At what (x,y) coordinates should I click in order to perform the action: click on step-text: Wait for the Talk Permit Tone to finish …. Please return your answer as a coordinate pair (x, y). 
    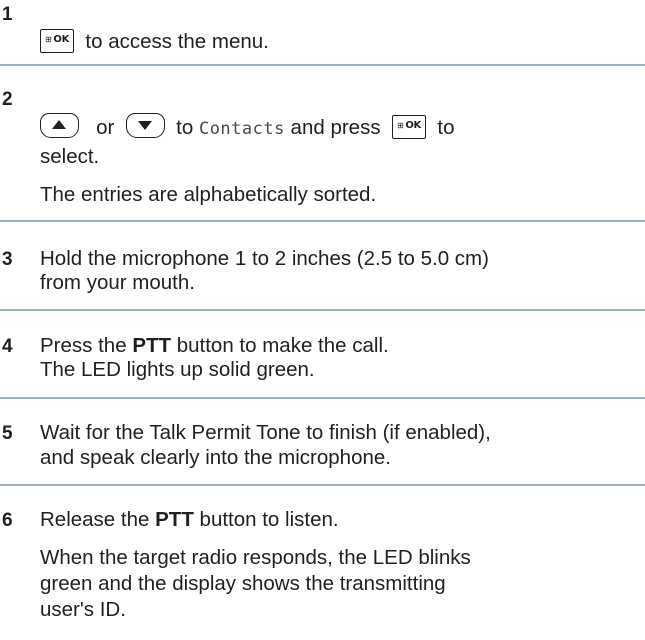
    Looking at the image, I should click on (265, 432).